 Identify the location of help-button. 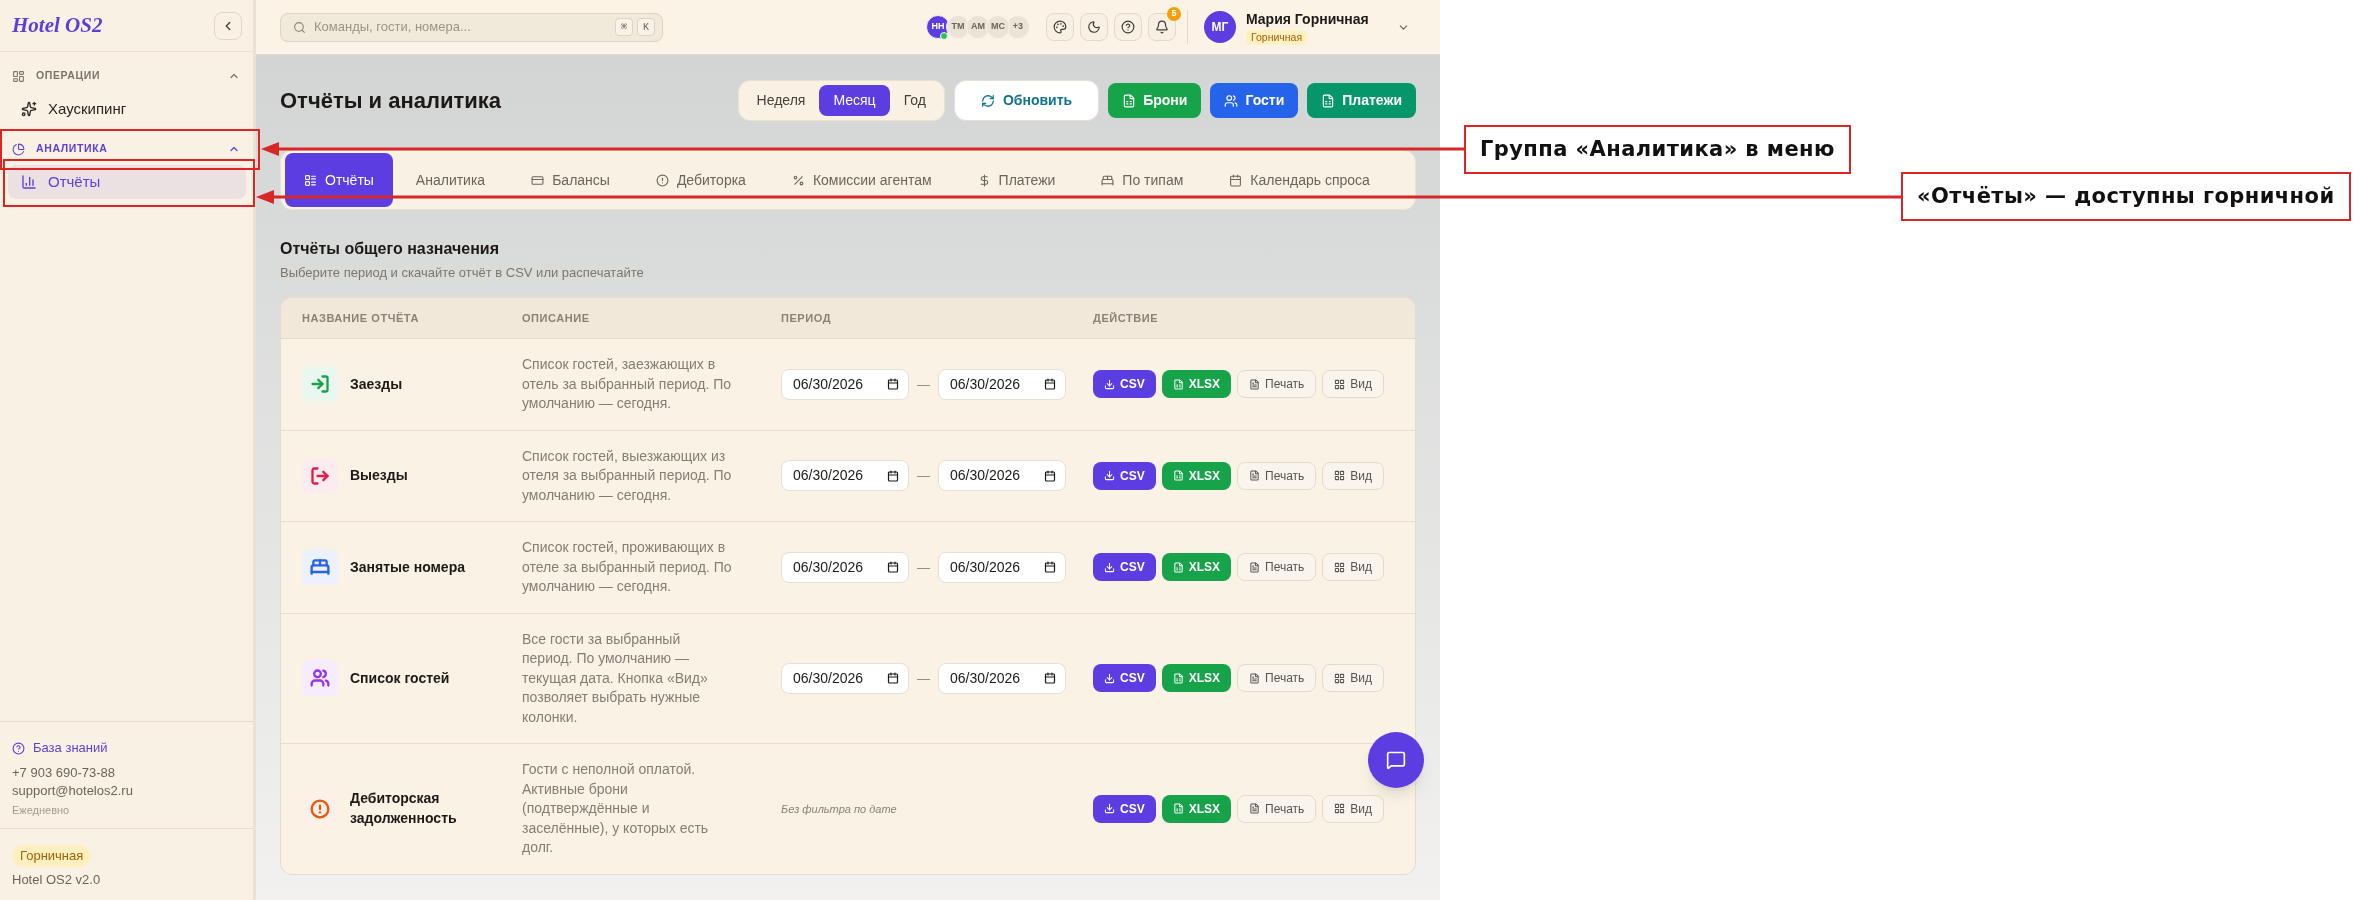
(1128, 27).